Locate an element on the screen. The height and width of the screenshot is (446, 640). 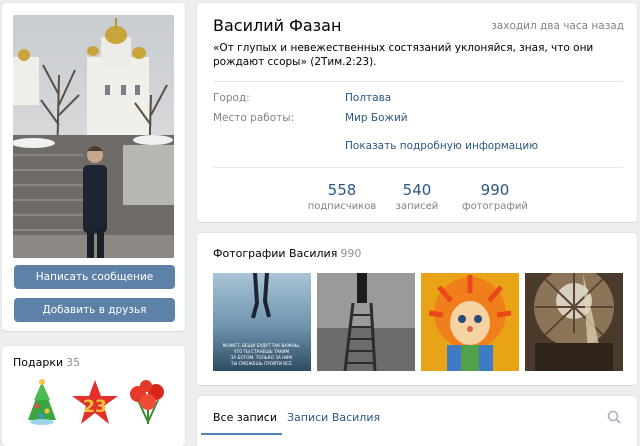
gifts-block: Подарки 35 23 is located at coordinates (93, 396).